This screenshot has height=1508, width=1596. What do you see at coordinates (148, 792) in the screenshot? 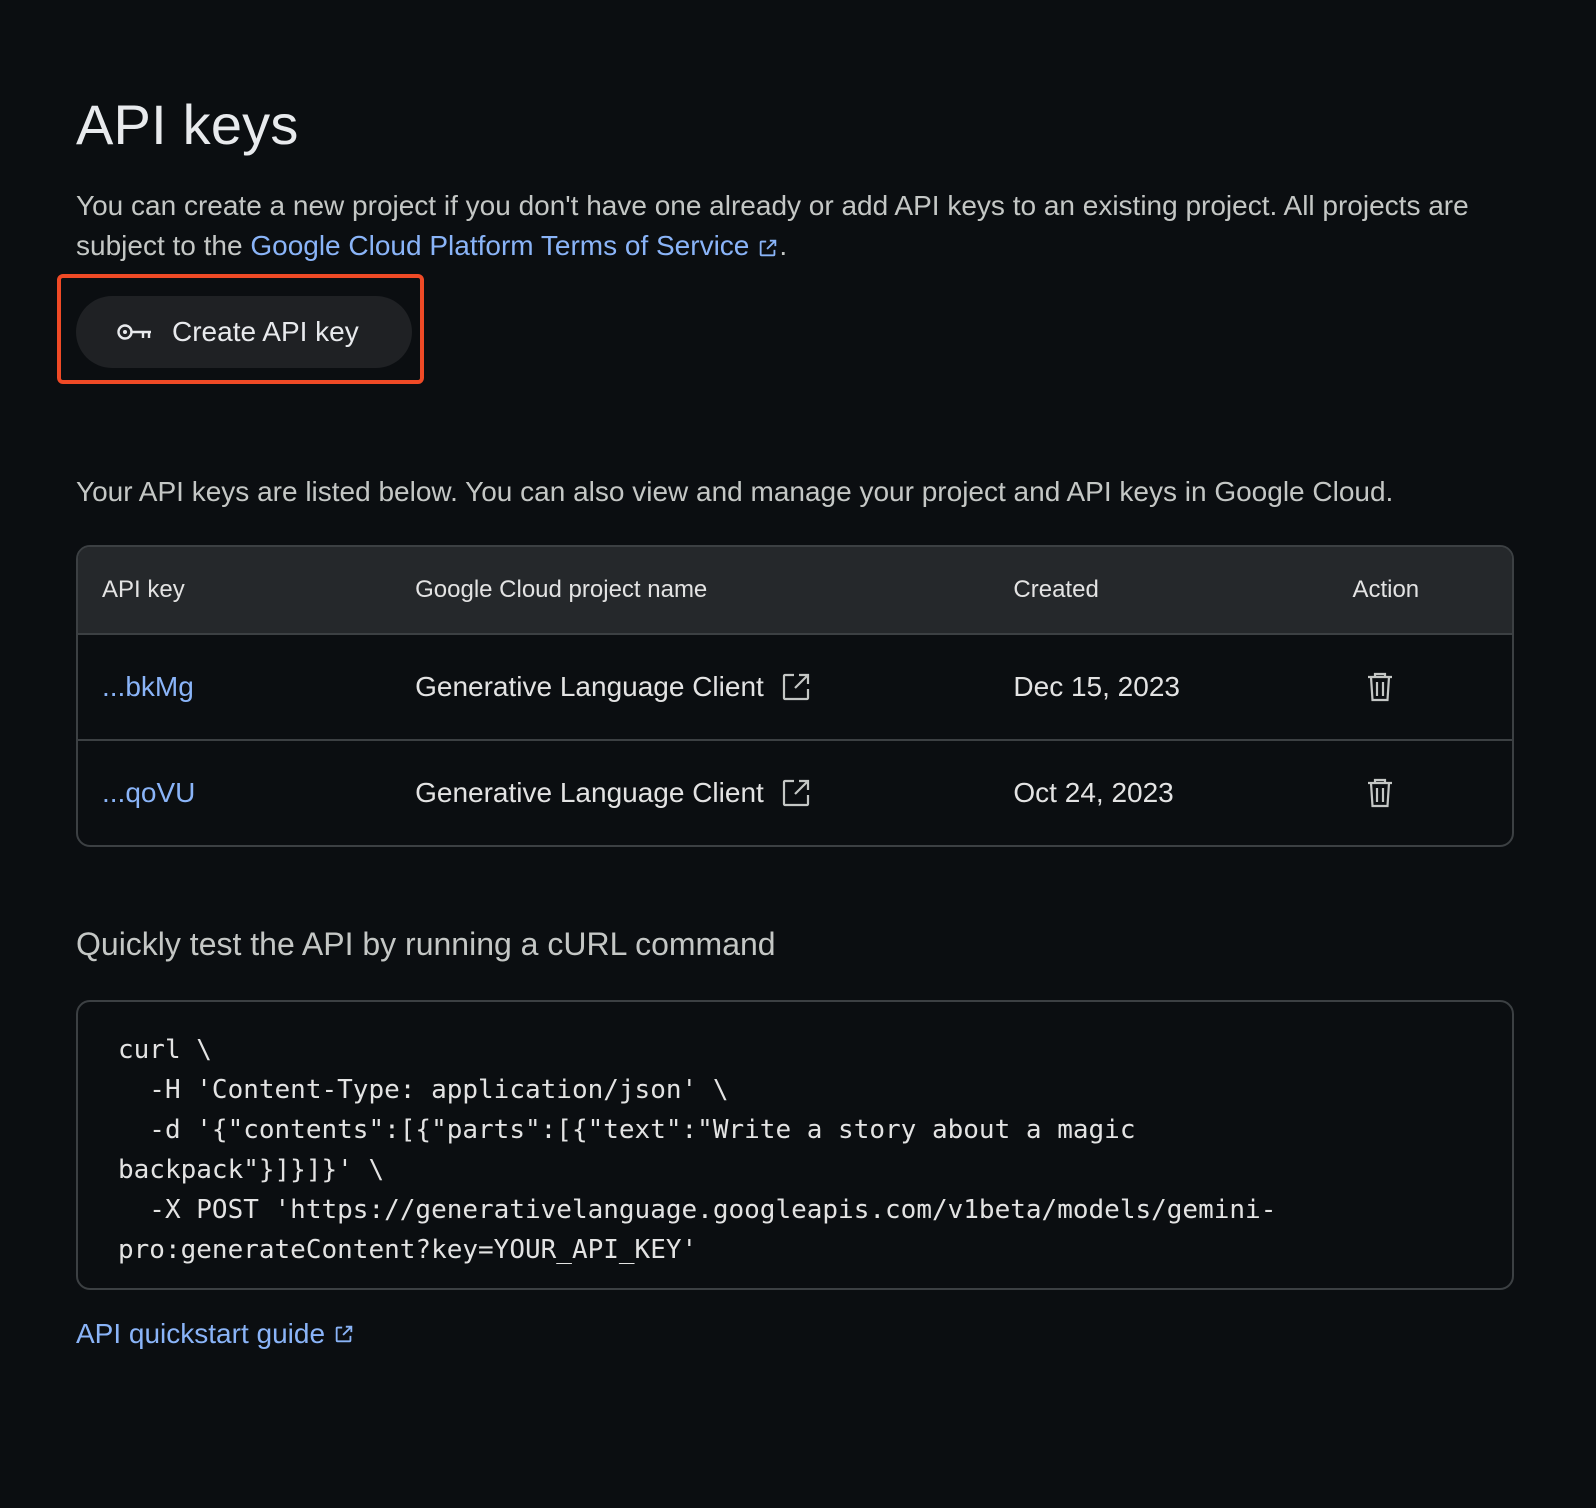
I see `api-key-link: ...qoVU` at bounding box center [148, 792].